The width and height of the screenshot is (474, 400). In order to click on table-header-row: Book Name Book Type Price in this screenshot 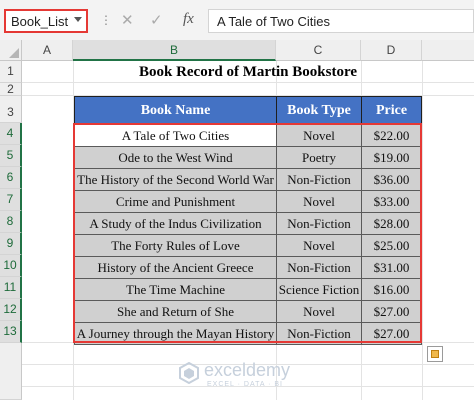, I will do `click(248, 110)`.